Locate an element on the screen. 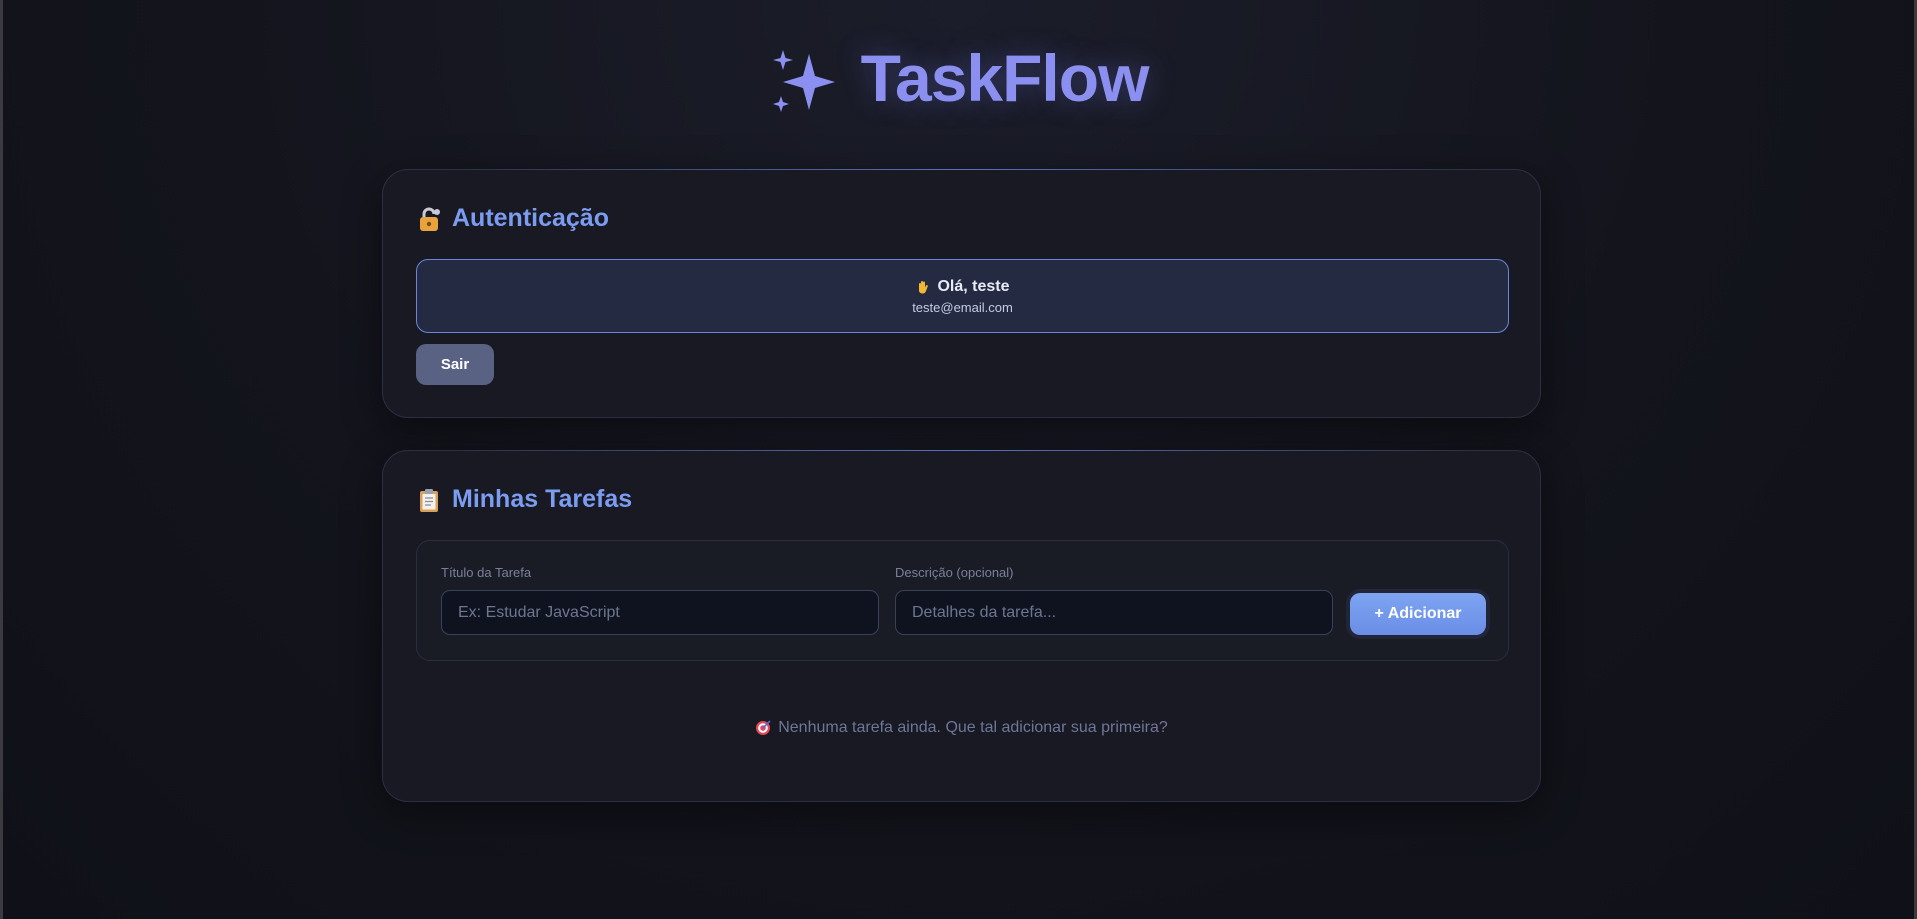 The width and height of the screenshot is (1917, 919). tasks-card-title: Minhas Tarefas is located at coordinates (524, 499).